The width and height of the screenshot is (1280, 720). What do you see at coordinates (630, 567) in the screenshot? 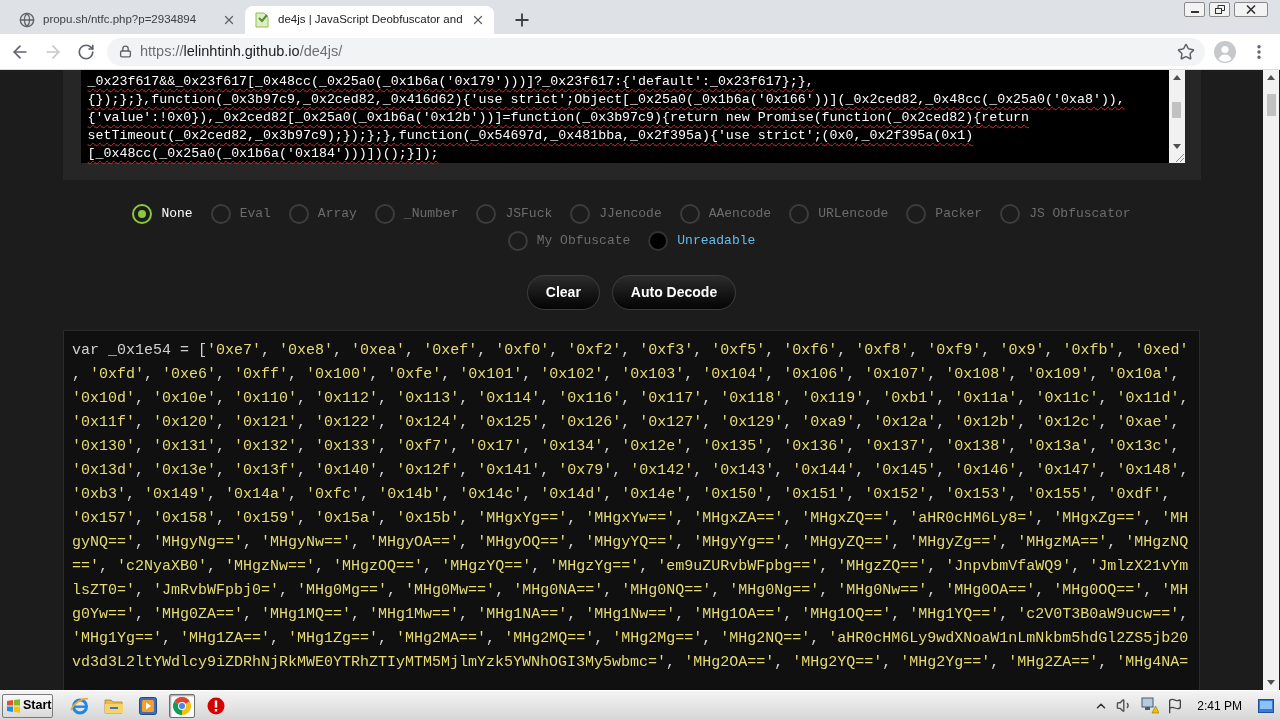
I see `code-line: ==', 'c2NyaXB0', 'MHgzNw==', 'MHgzOQ==', 'MHgzYQ==', 'MHgzYg==', 'em9uZURvbWFpbg==', 'MHgzZQ==', 'JnpvbmVfaWQ9', 'JmlzX21vYm` at bounding box center [630, 567].